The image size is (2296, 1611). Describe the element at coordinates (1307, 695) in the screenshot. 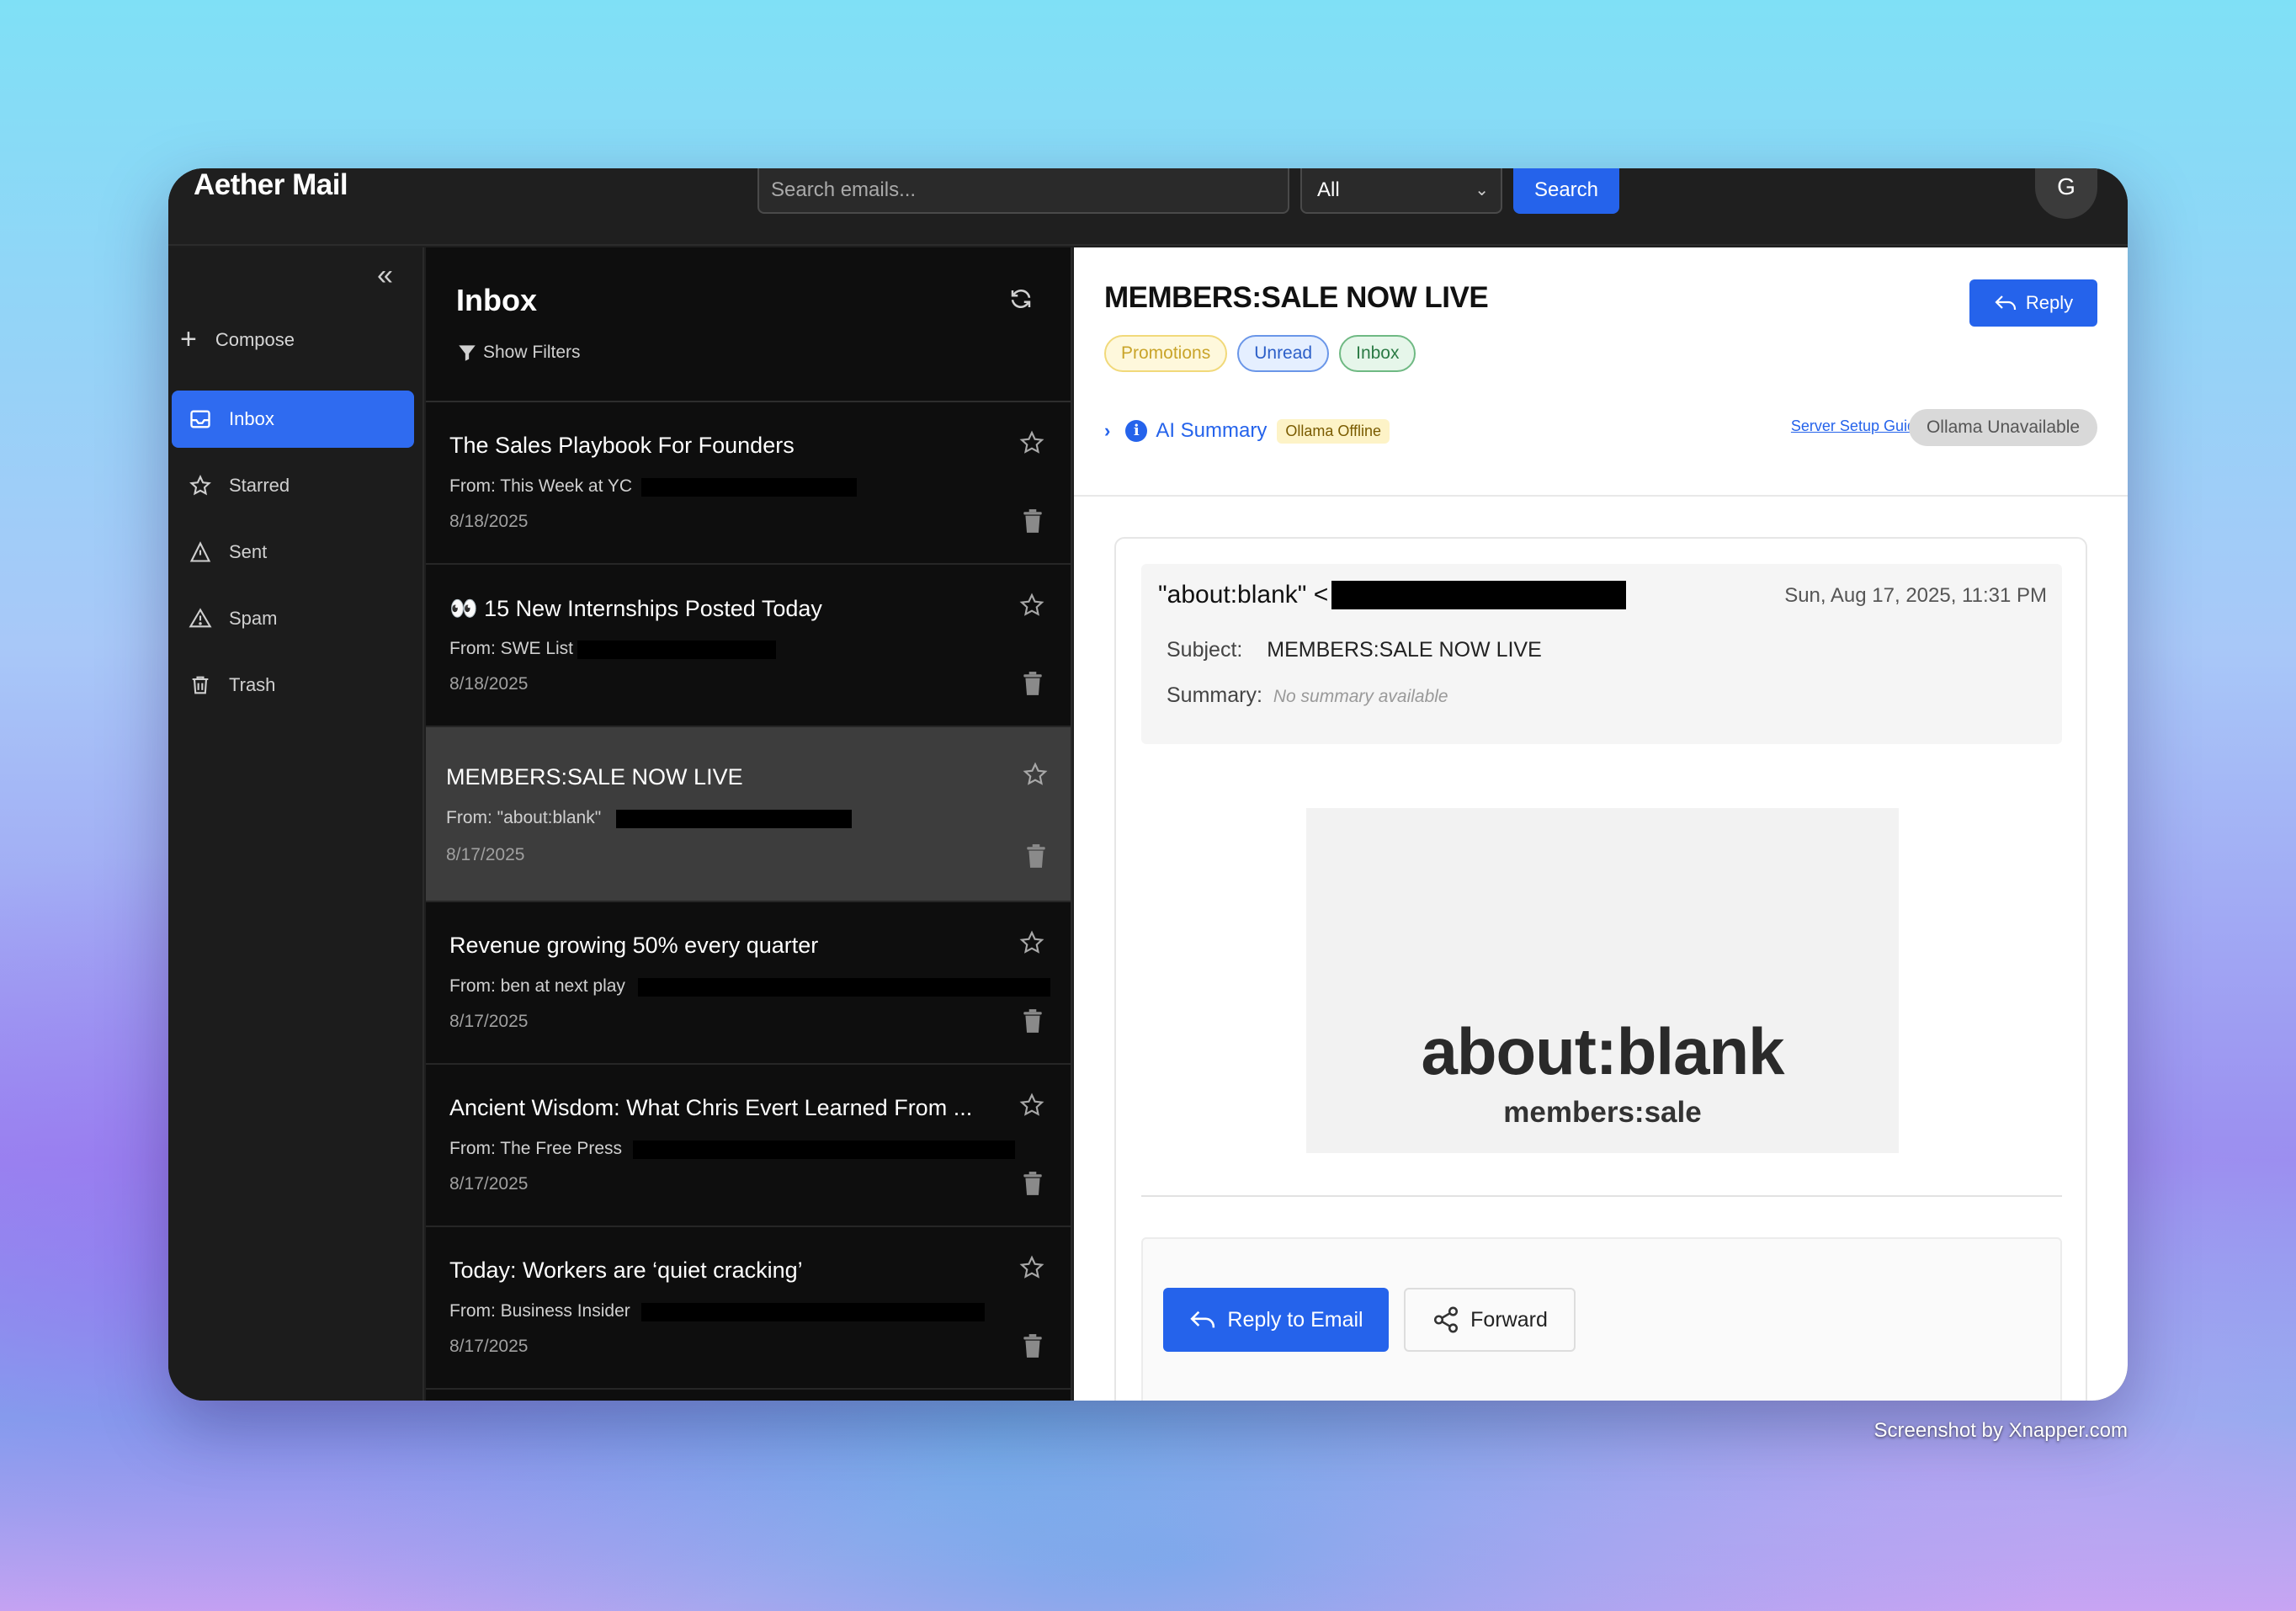

I see `summary-row: Summary: No summary available` at that location.